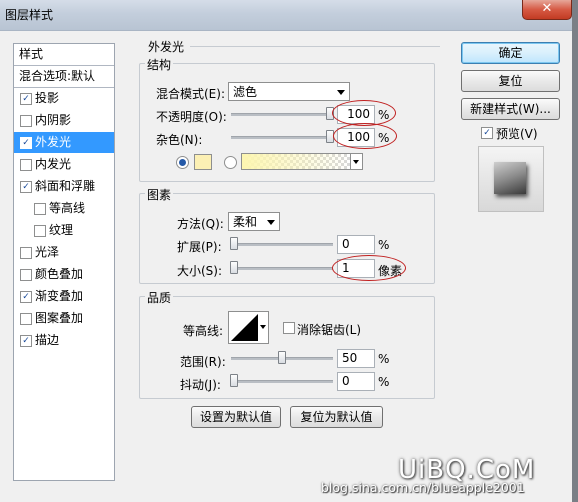  I want to click on close-button: ✕, so click(547, 10).